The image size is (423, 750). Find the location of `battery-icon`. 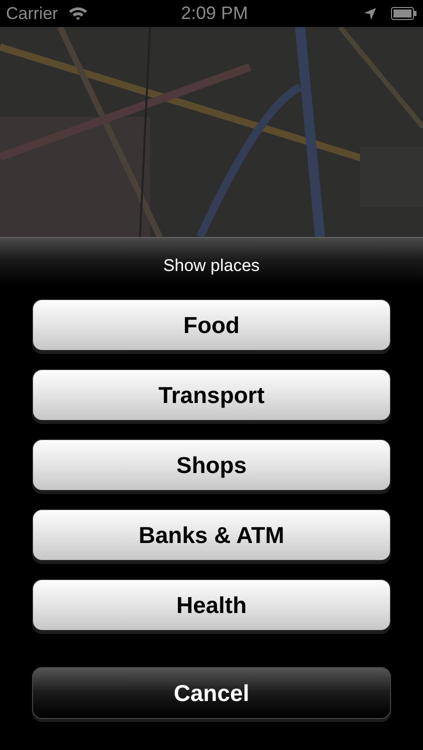

battery-icon is located at coordinates (404, 13).